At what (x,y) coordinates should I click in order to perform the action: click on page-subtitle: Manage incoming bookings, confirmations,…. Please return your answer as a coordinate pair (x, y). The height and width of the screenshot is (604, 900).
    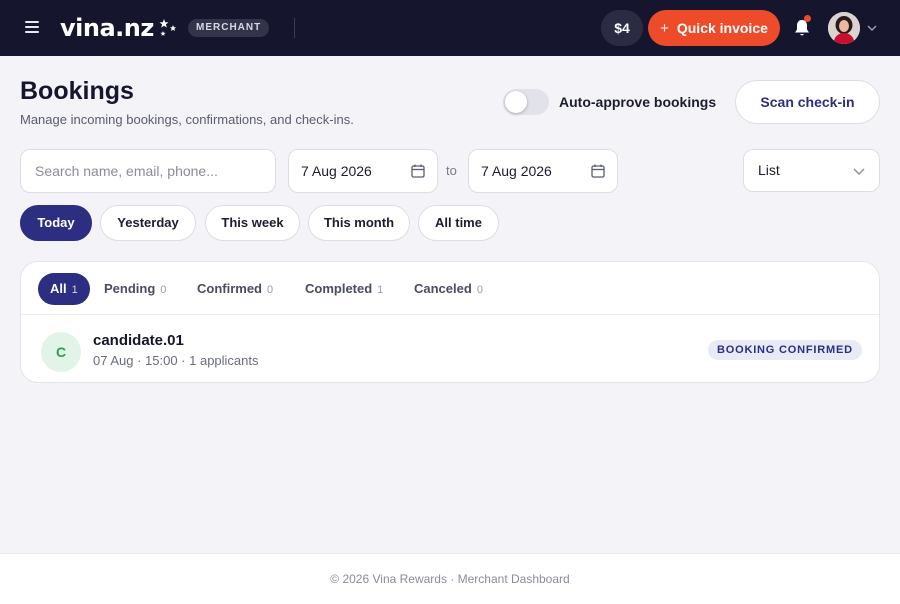
    Looking at the image, I should click on (187, 119).